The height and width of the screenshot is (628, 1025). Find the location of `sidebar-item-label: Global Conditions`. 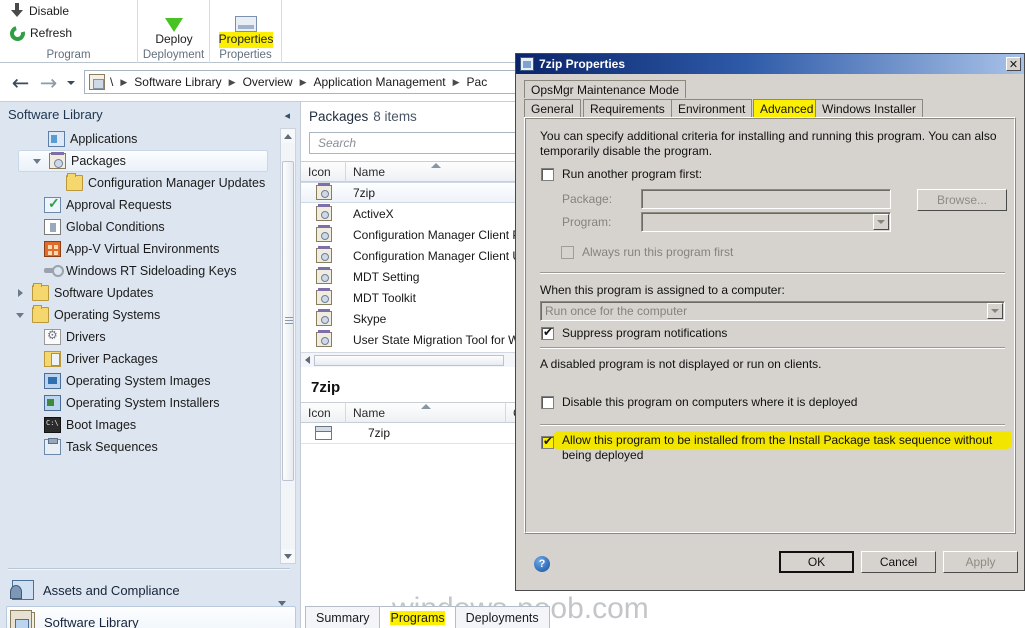

sidebar-item-label: Global Conditions is located at coordinates (115, 227).